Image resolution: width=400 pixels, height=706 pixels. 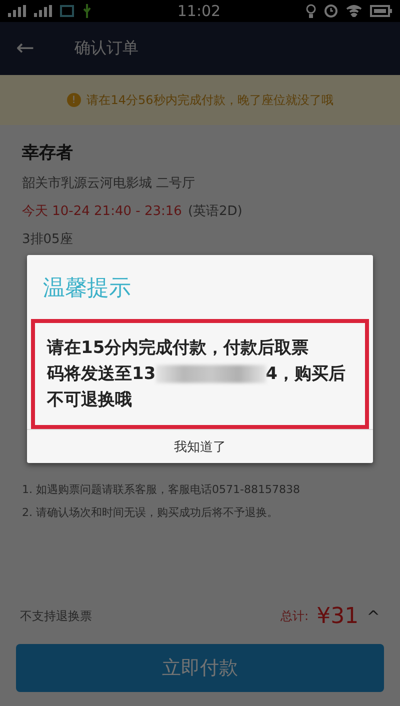 I want to click on info-icon: !, so click(x=73, y=100).